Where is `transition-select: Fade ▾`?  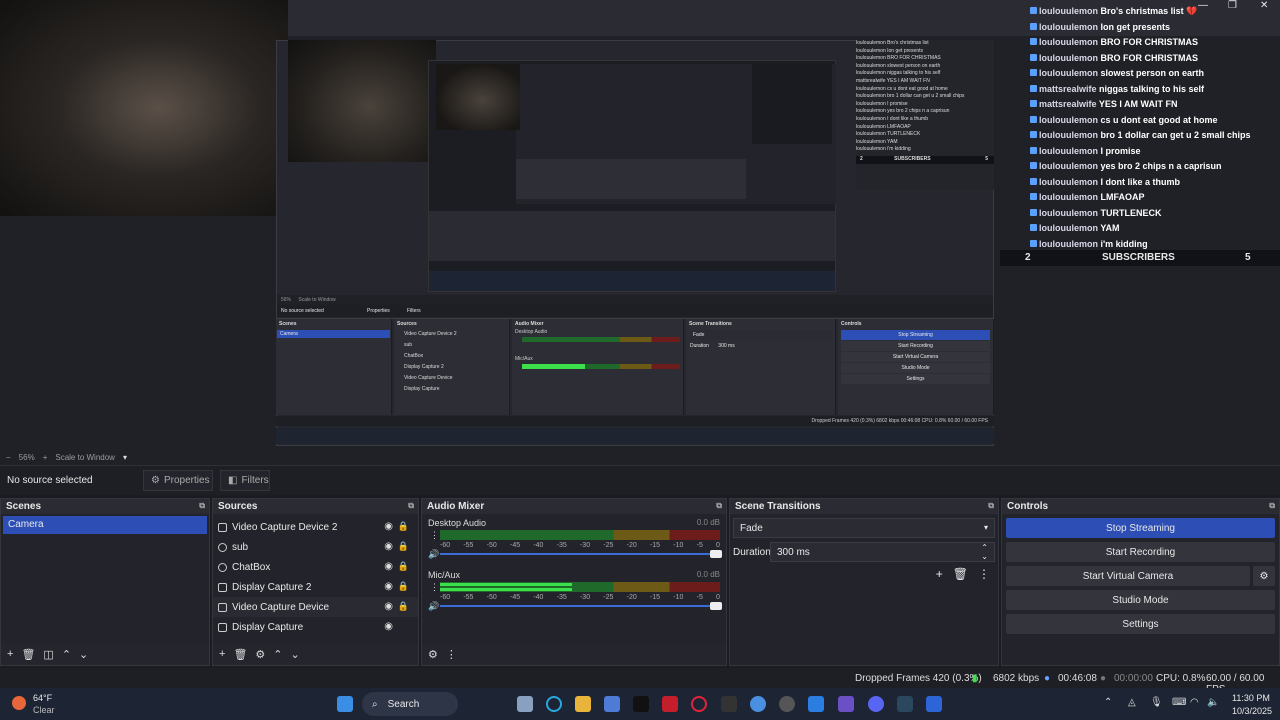
transition-select: Fade ▾ is located at coordinates (864, 528).